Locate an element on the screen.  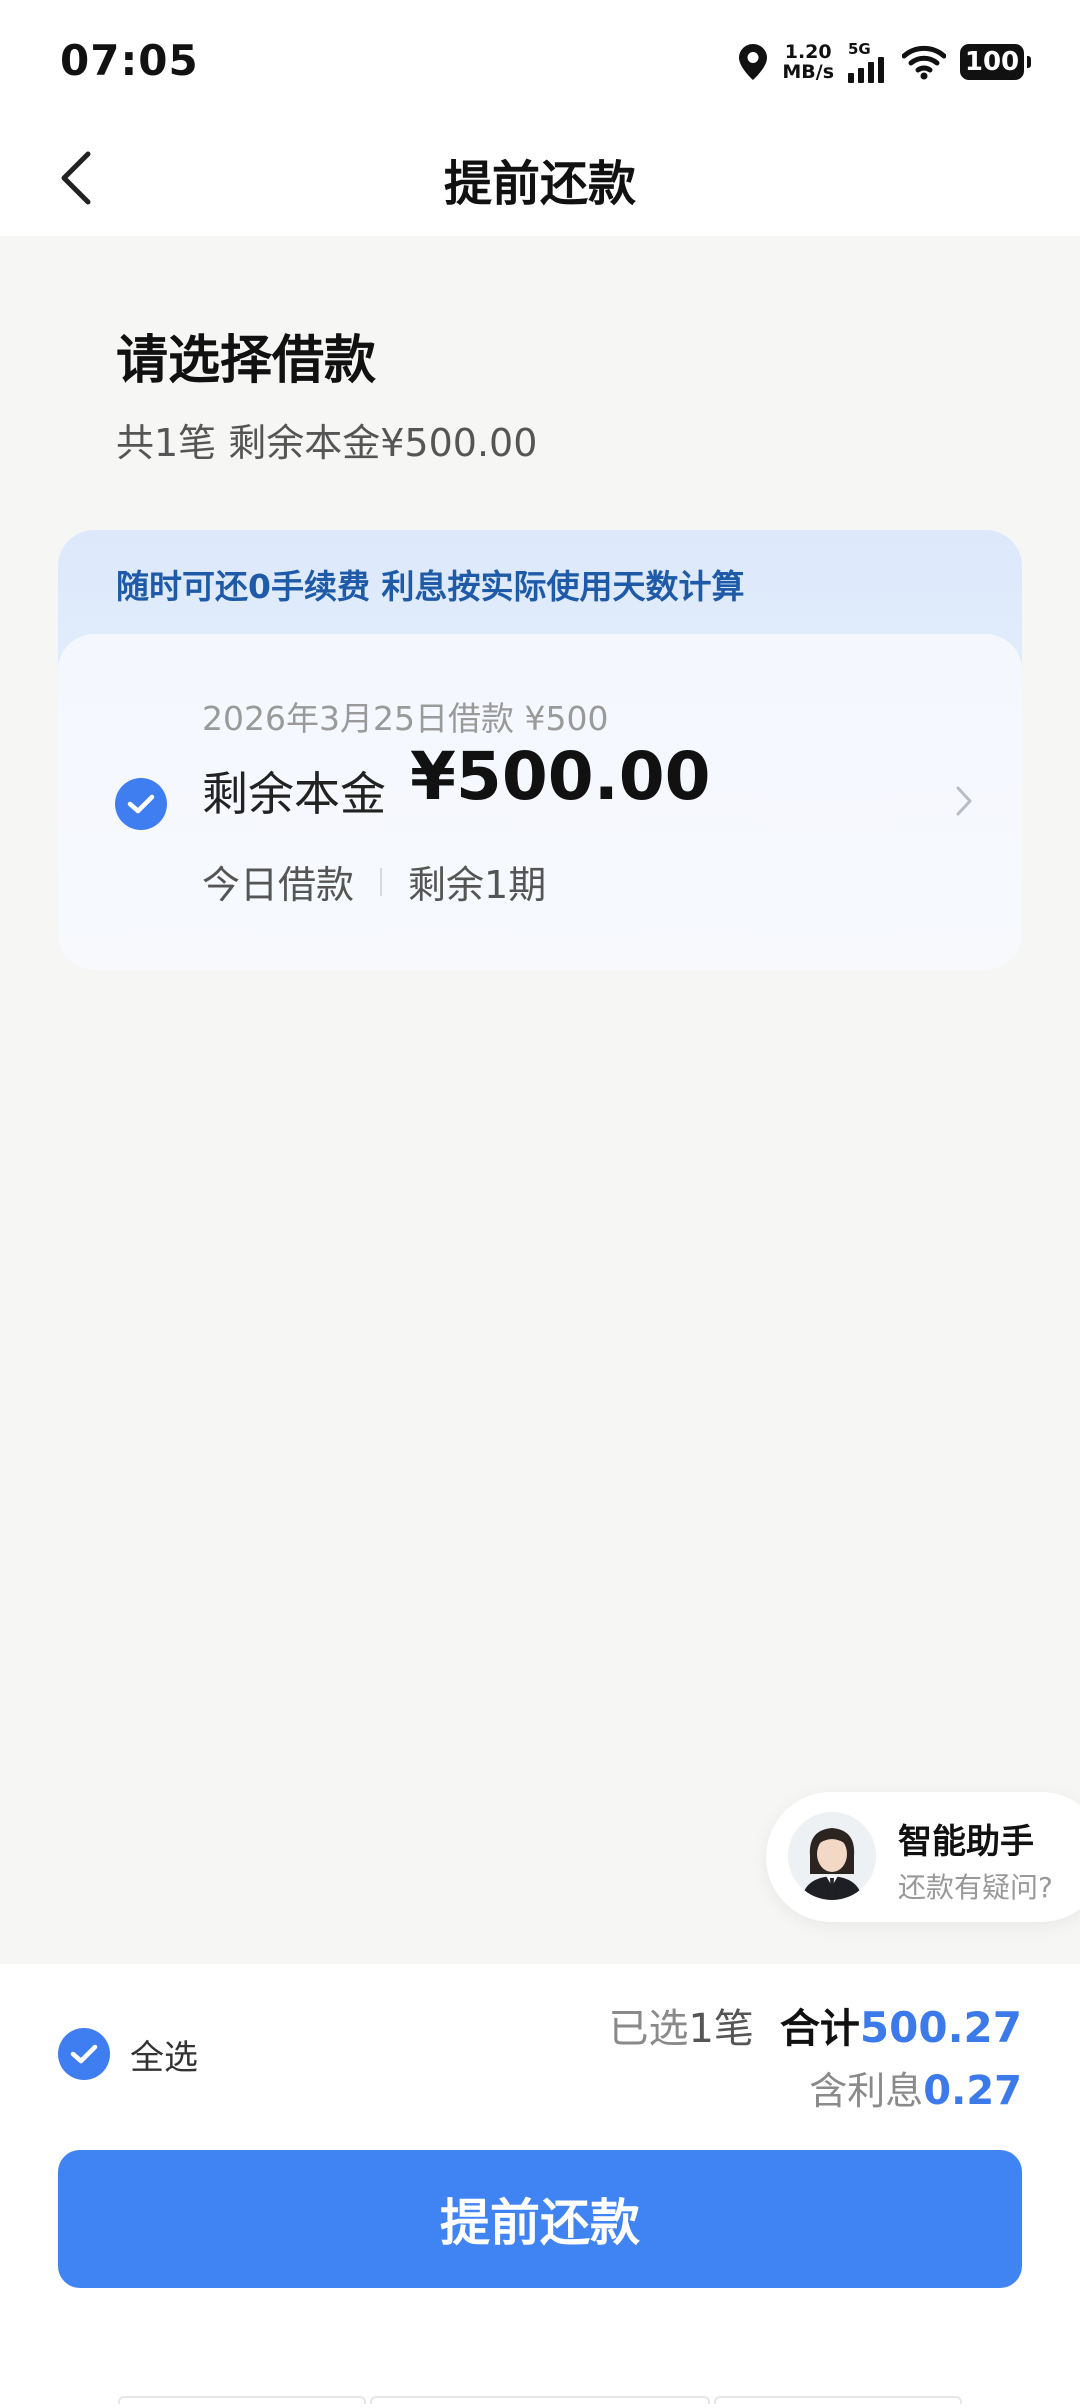
signal-group: 5G is located at coordinates (868, 61).